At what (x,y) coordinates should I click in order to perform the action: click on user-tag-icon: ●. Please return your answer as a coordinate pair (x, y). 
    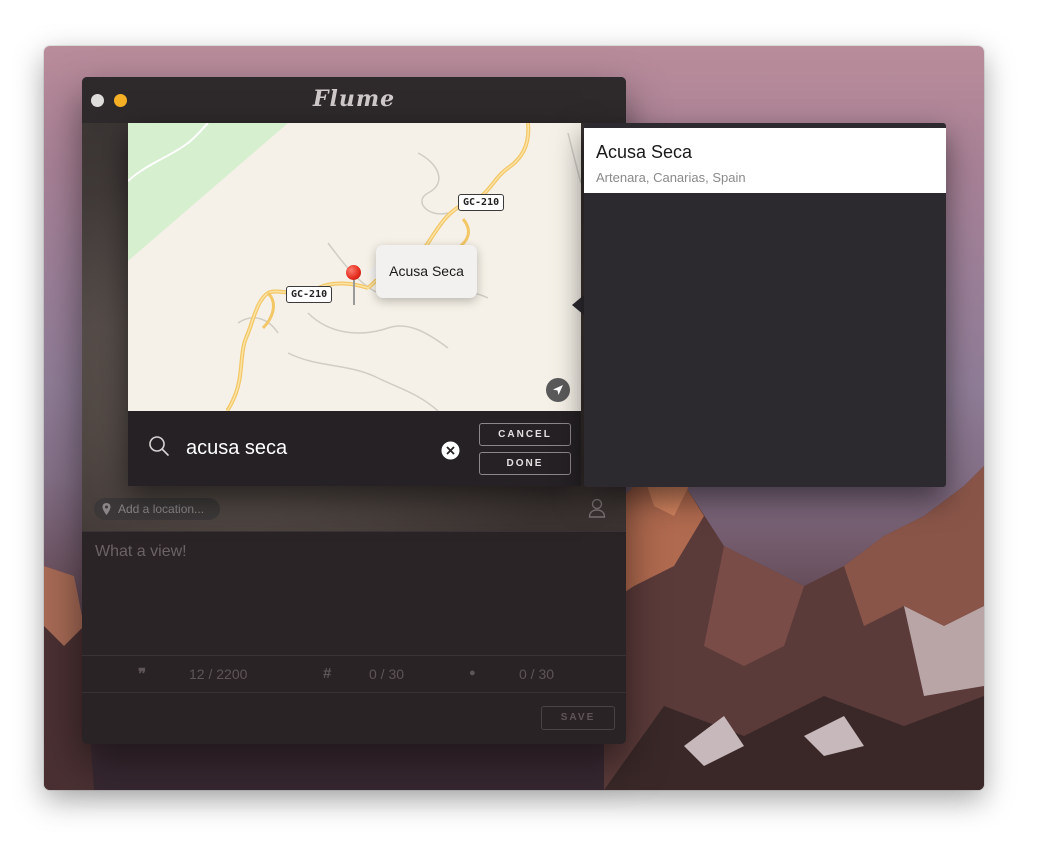
    Looking at the image, I should click on (472, 673).